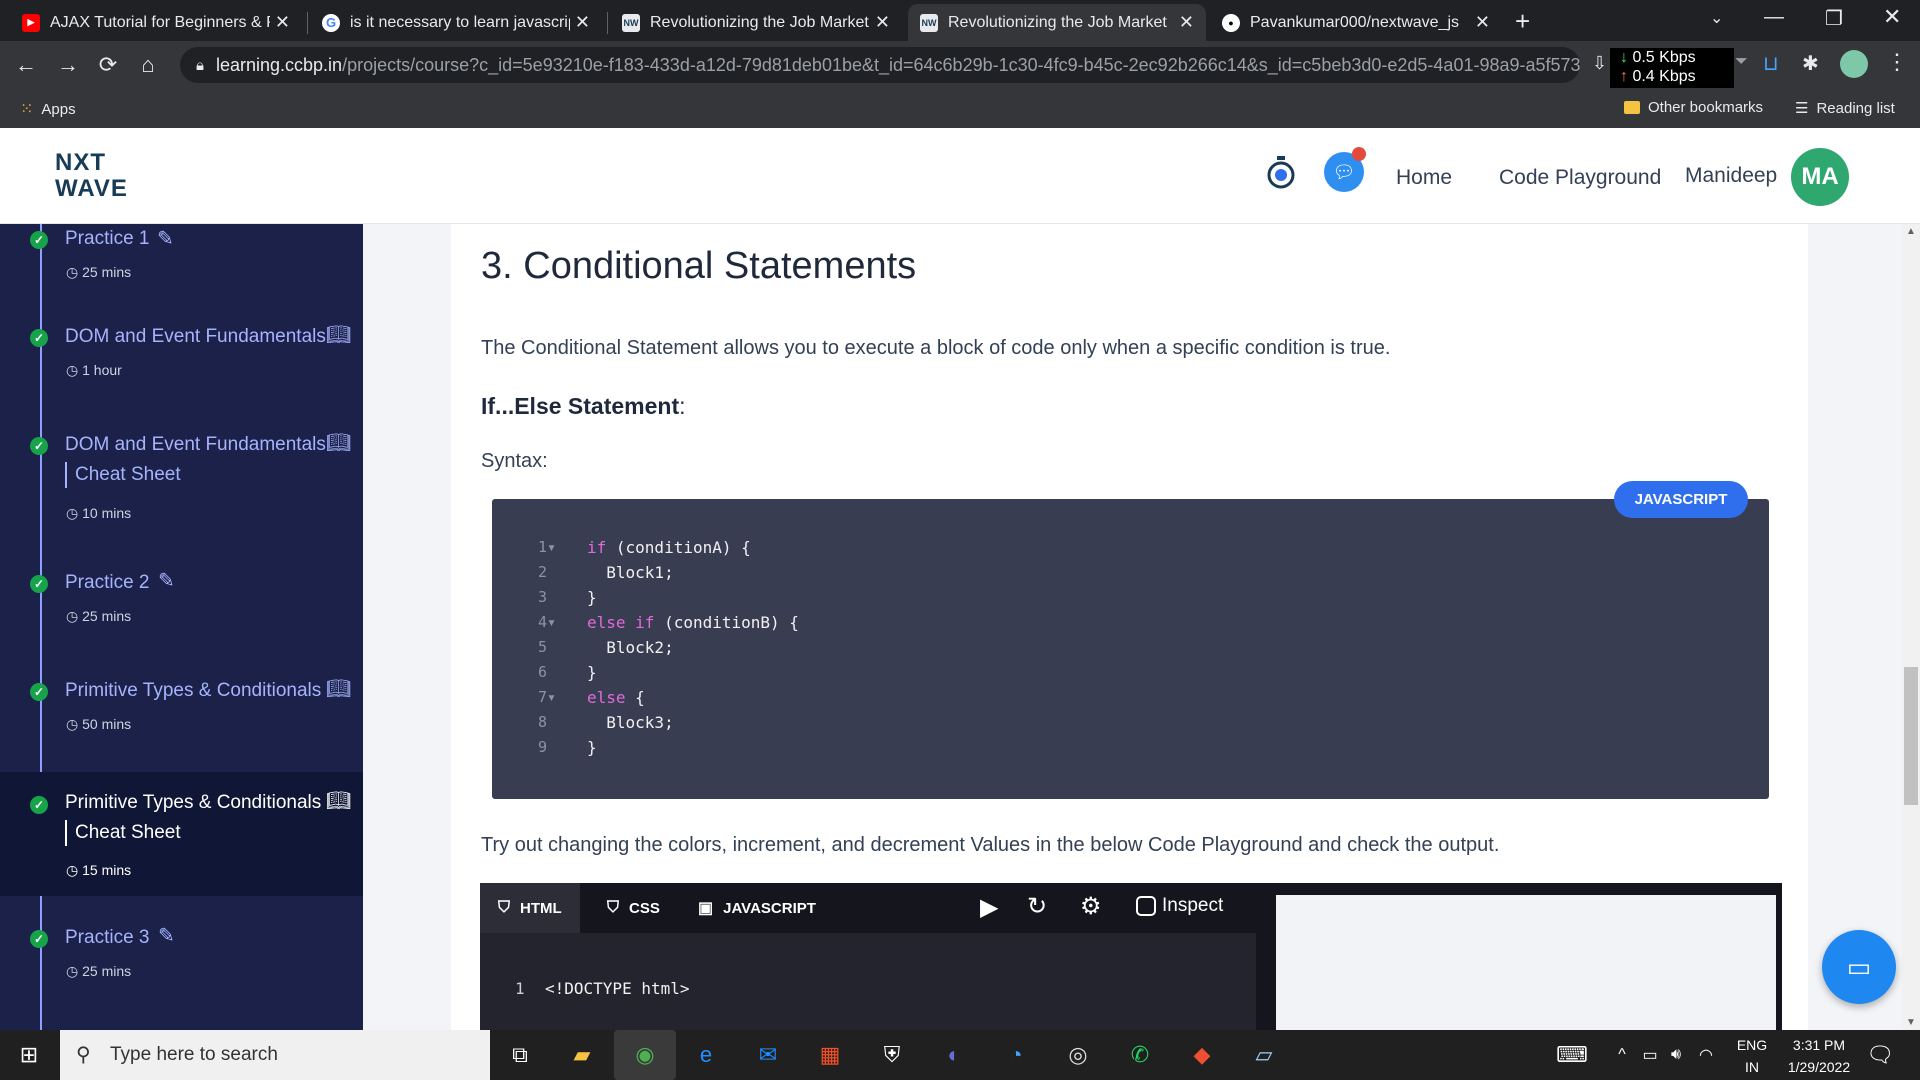  I want to click on sidebar-item-practice-1: ✓ Practice 1 ✎ ◷ 25 mins, so click(181, 264).